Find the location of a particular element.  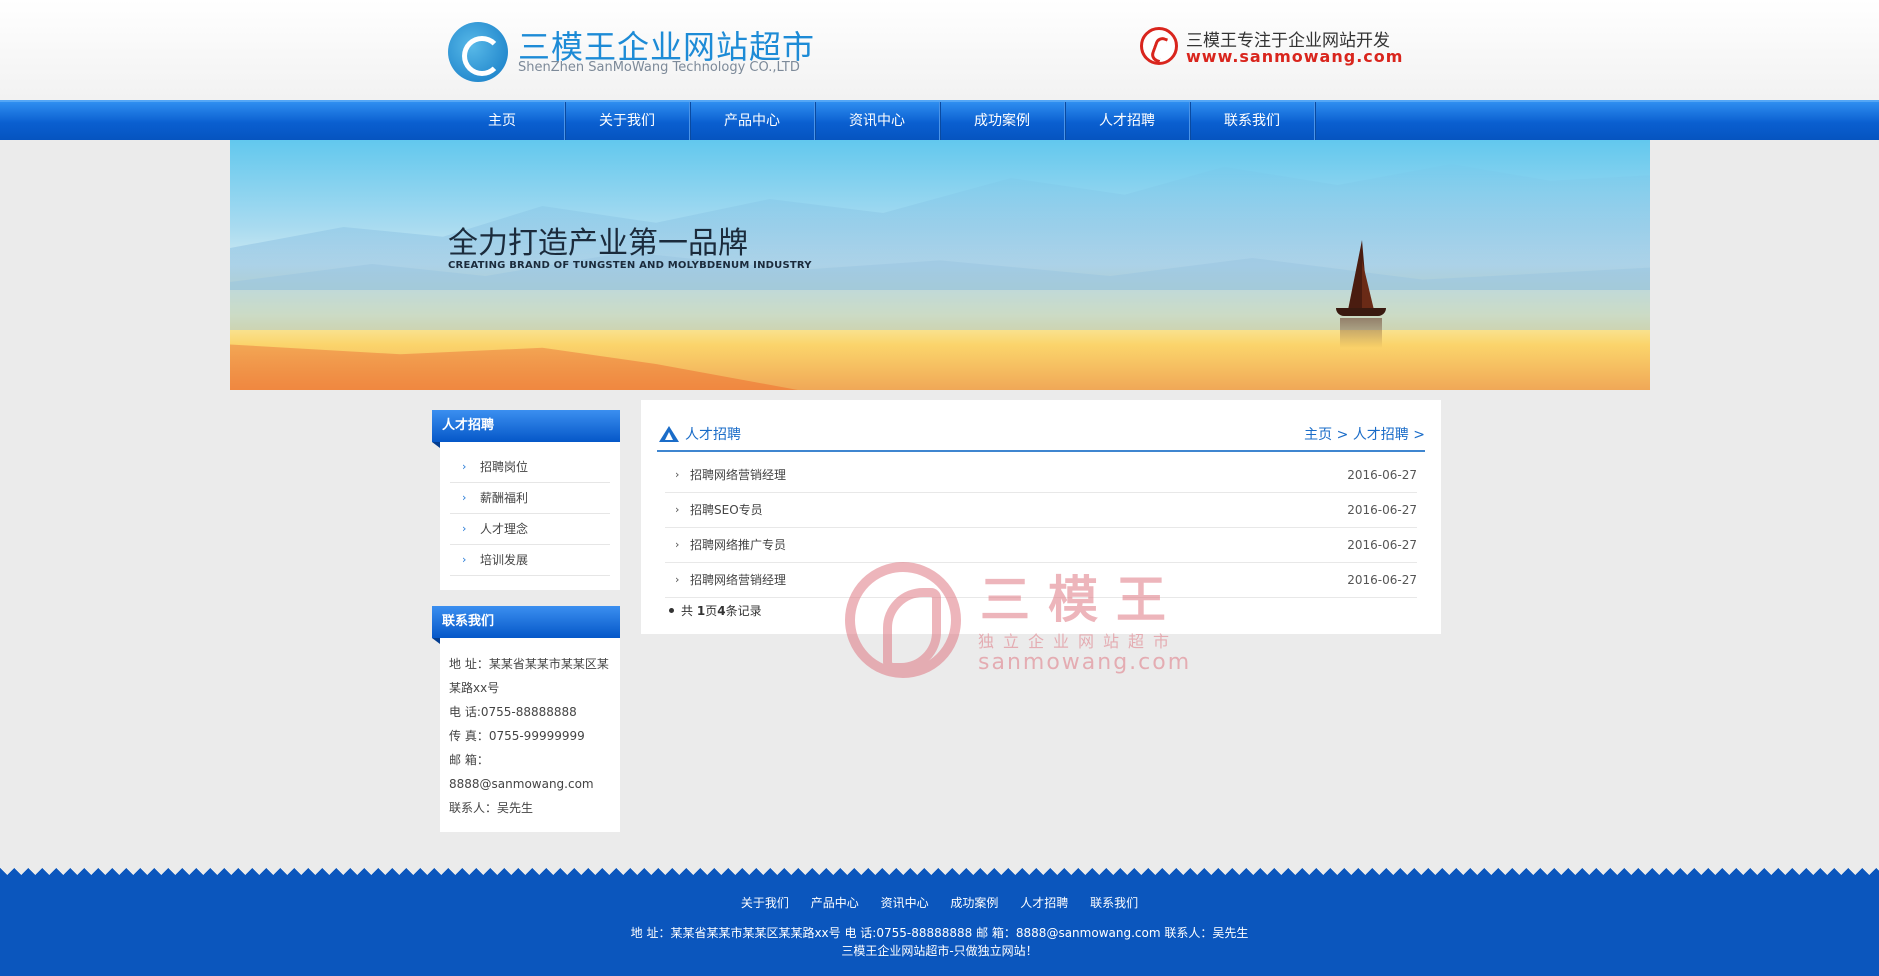

nav-item-jobs: 人才招聘 is located at coordinates (1127, 121).